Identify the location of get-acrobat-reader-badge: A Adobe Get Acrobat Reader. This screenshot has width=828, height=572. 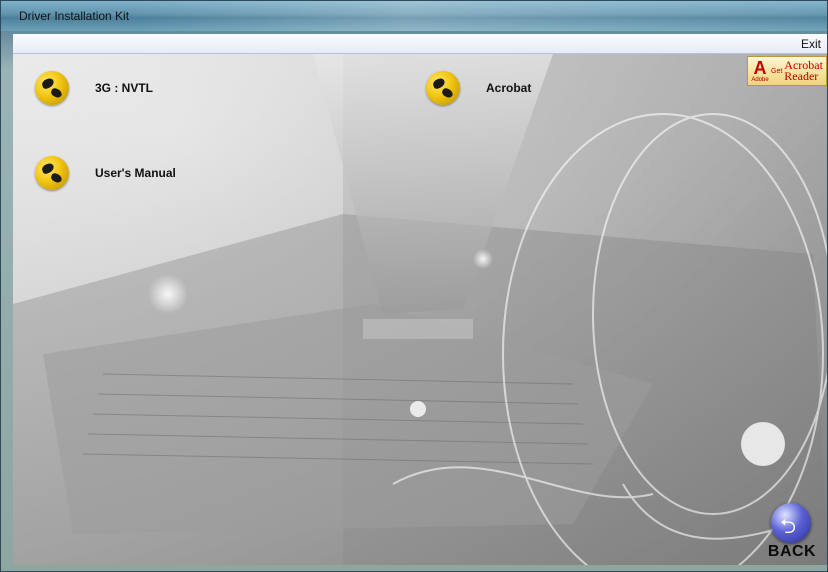
(787, 71).